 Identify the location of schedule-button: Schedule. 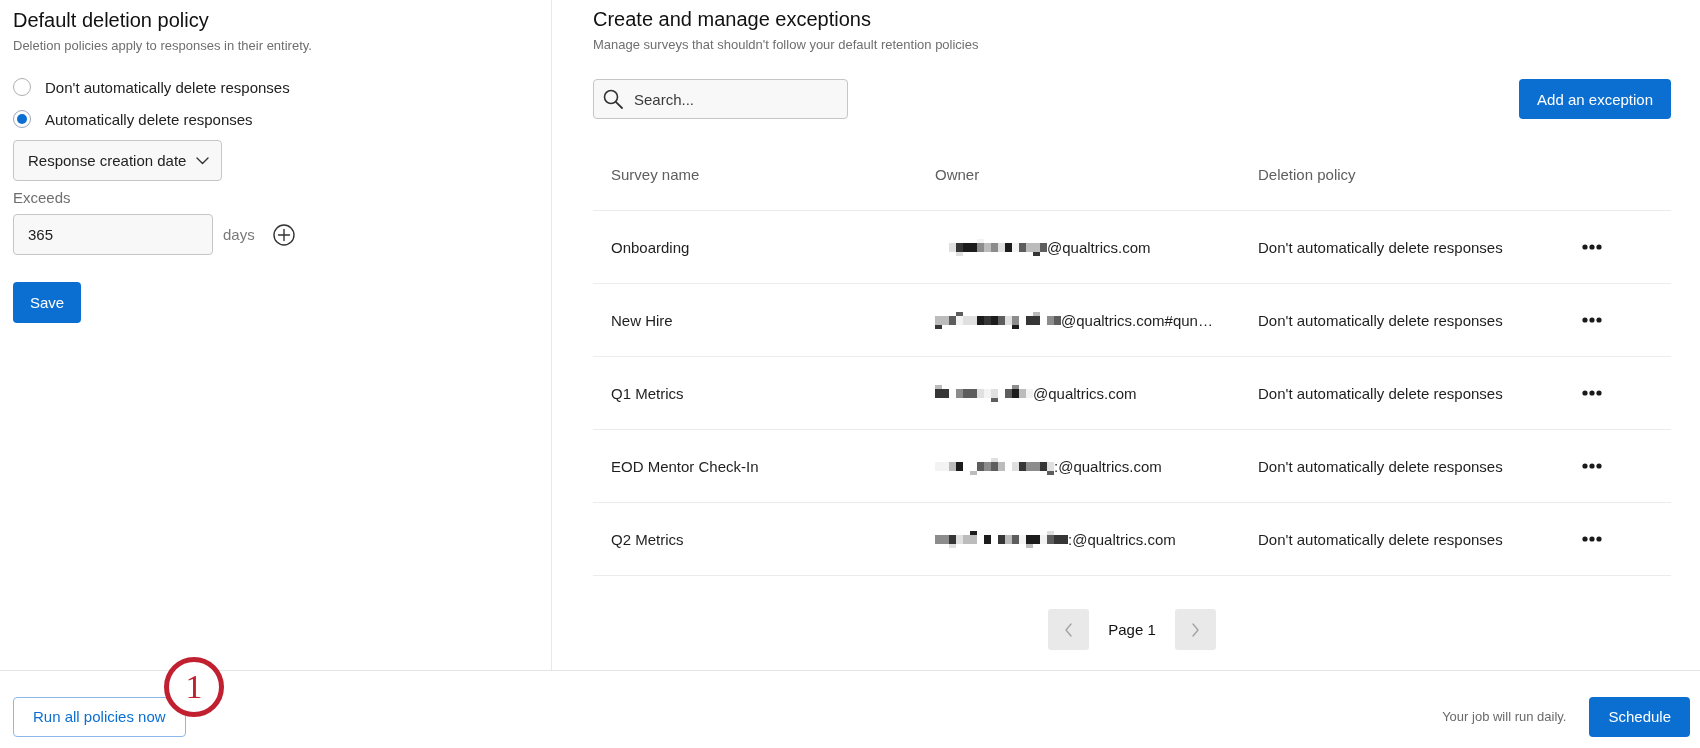
(1639, 716).